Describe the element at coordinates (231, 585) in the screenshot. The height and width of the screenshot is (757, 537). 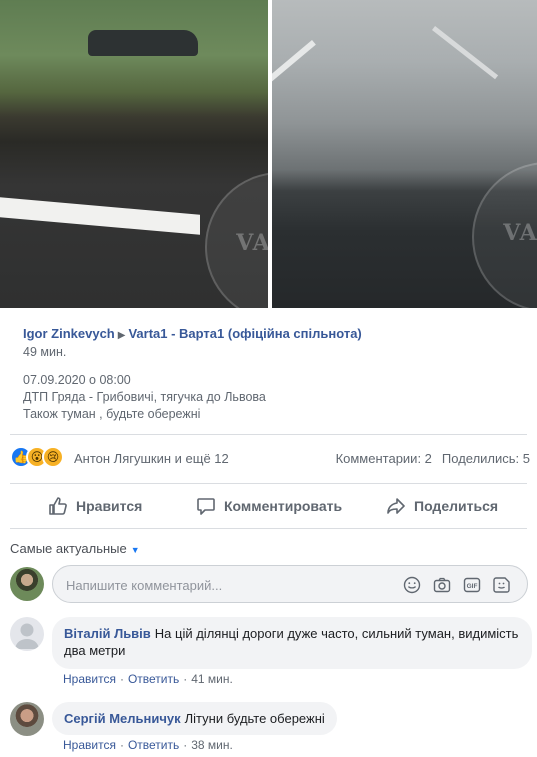
I see `comment-input` at that location.